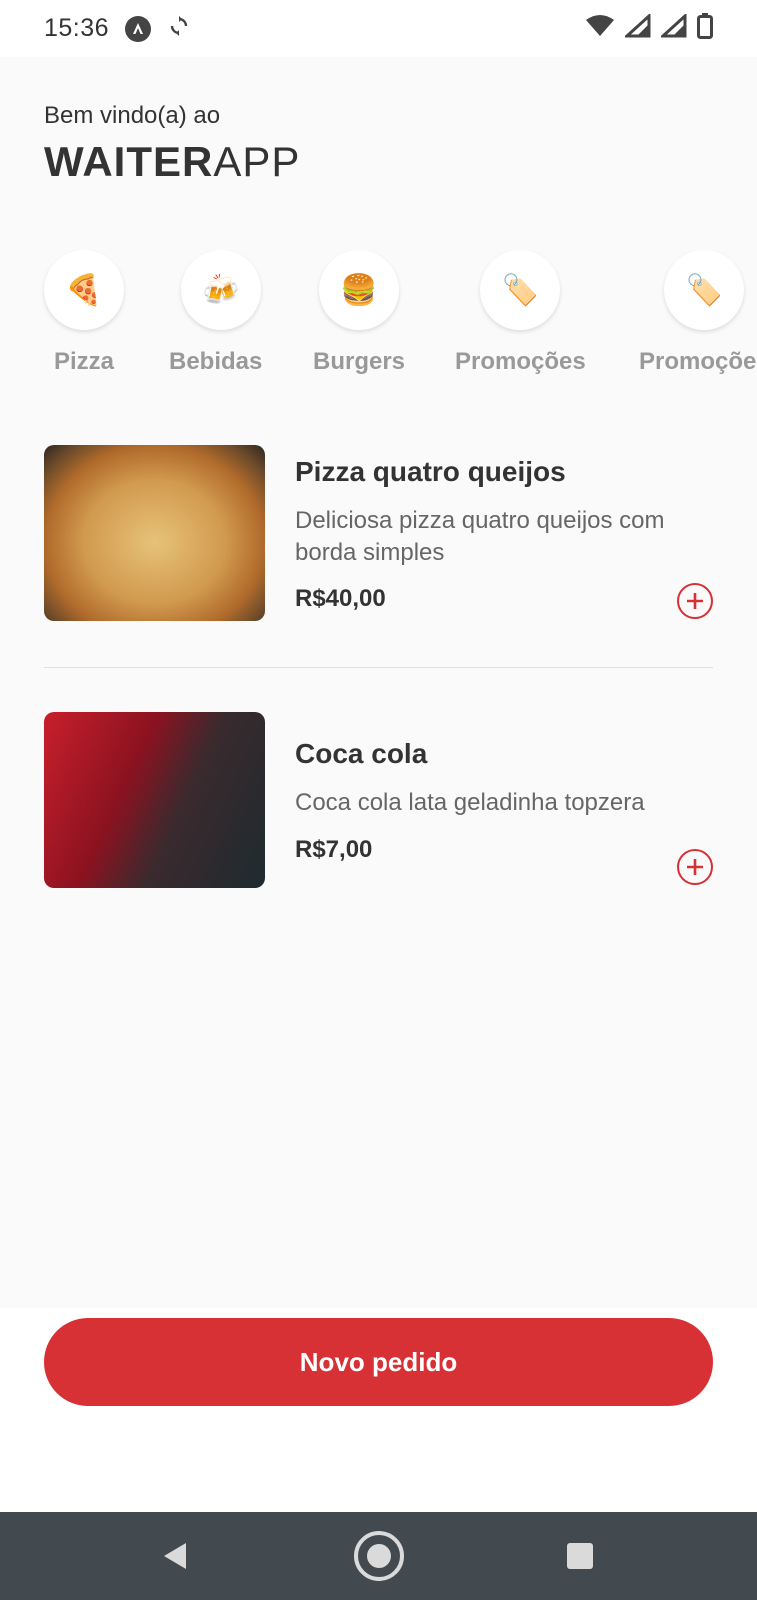 The height and width of the screenshot is (1600, 757). Describe the element at coordinates (340, 598) in the screenshot. I see `product-price: R$40,00` at that location.